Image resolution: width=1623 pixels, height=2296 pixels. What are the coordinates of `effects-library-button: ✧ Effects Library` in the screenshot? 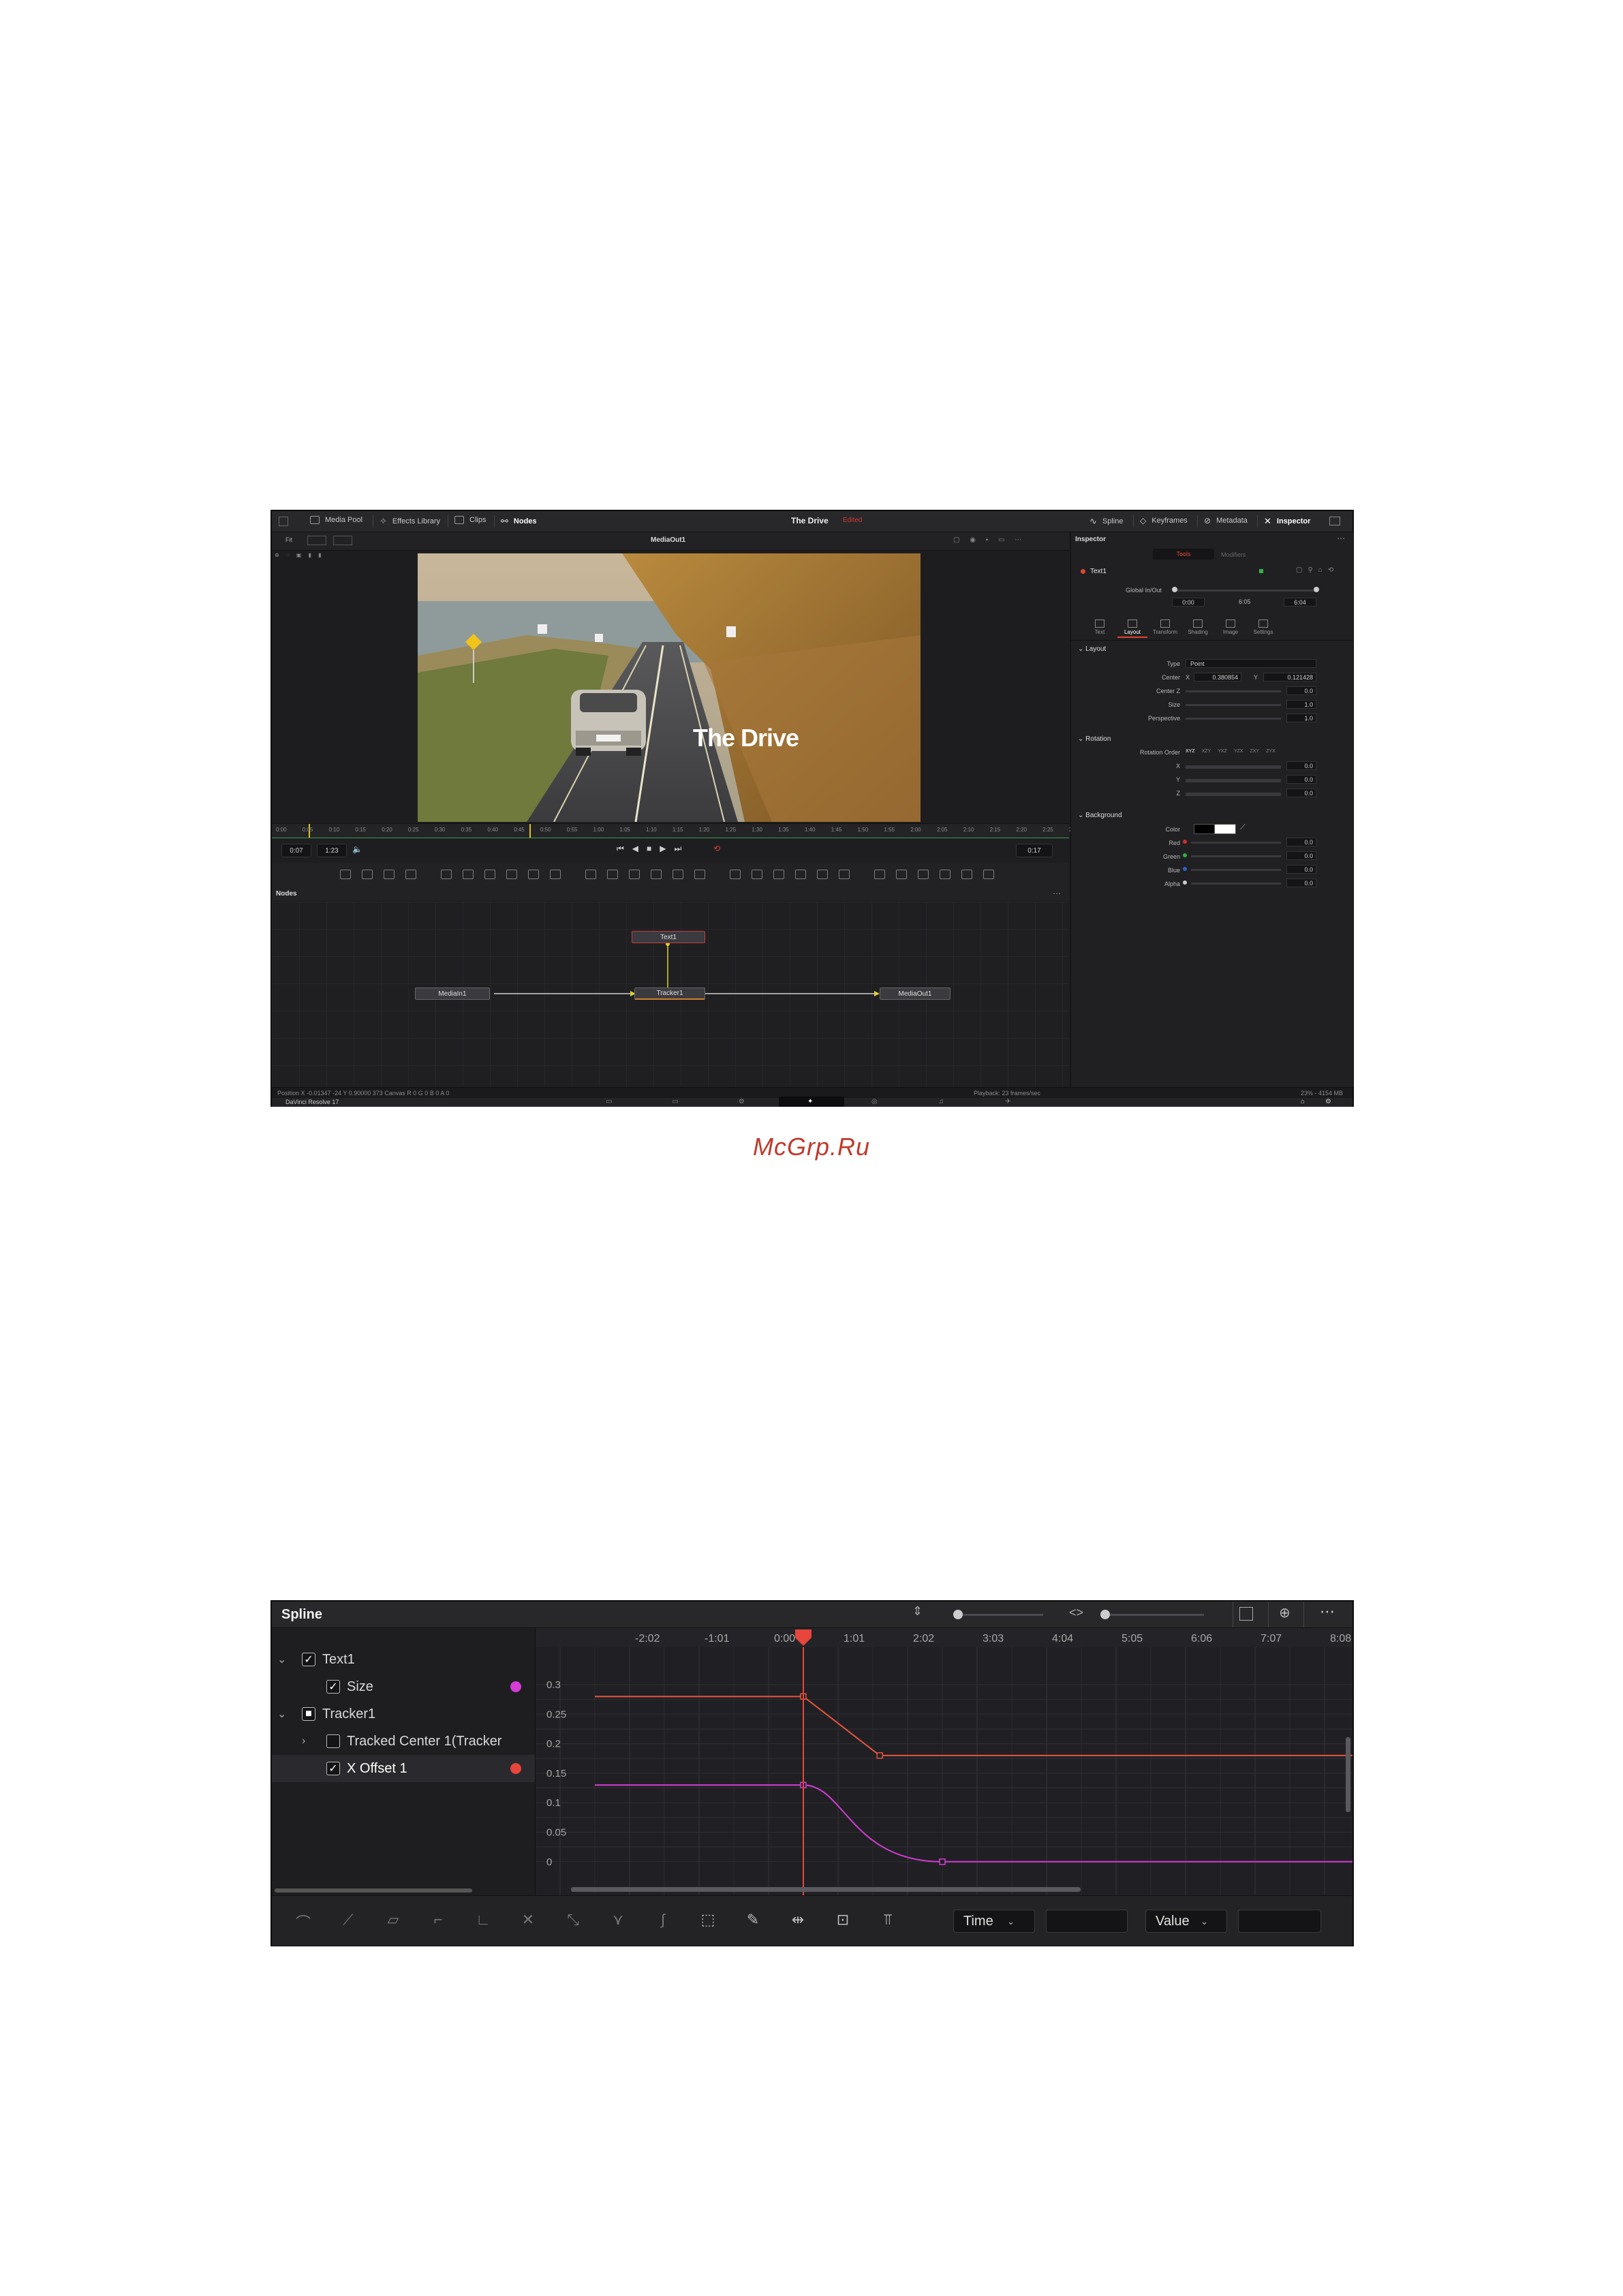 It's located at (410, 521).